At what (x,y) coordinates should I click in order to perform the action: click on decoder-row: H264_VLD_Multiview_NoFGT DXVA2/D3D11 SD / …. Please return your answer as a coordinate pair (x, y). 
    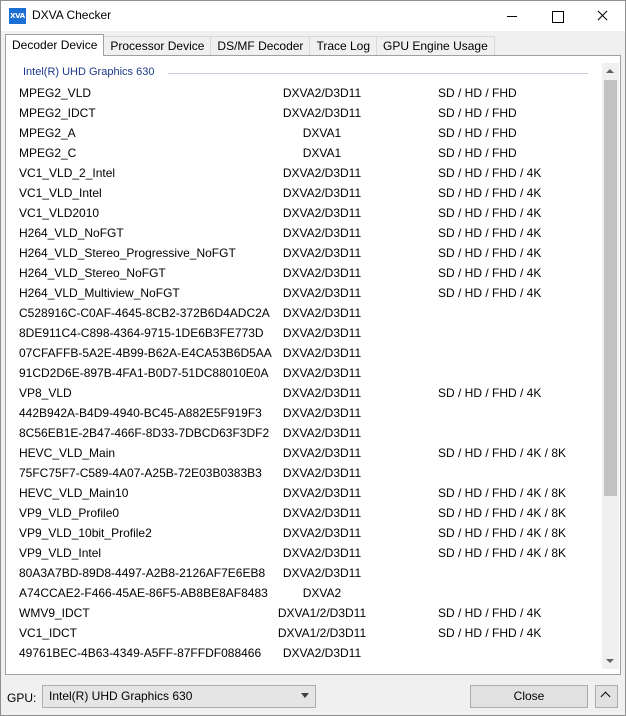
    Looking at the image, I should click on (301, 293).